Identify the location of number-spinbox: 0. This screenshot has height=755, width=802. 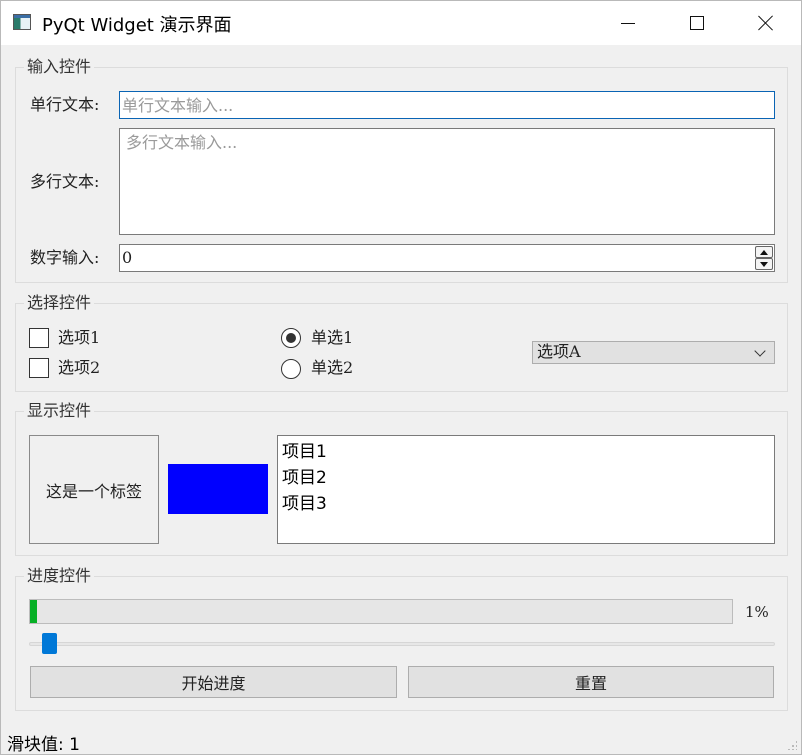
(447, 258).